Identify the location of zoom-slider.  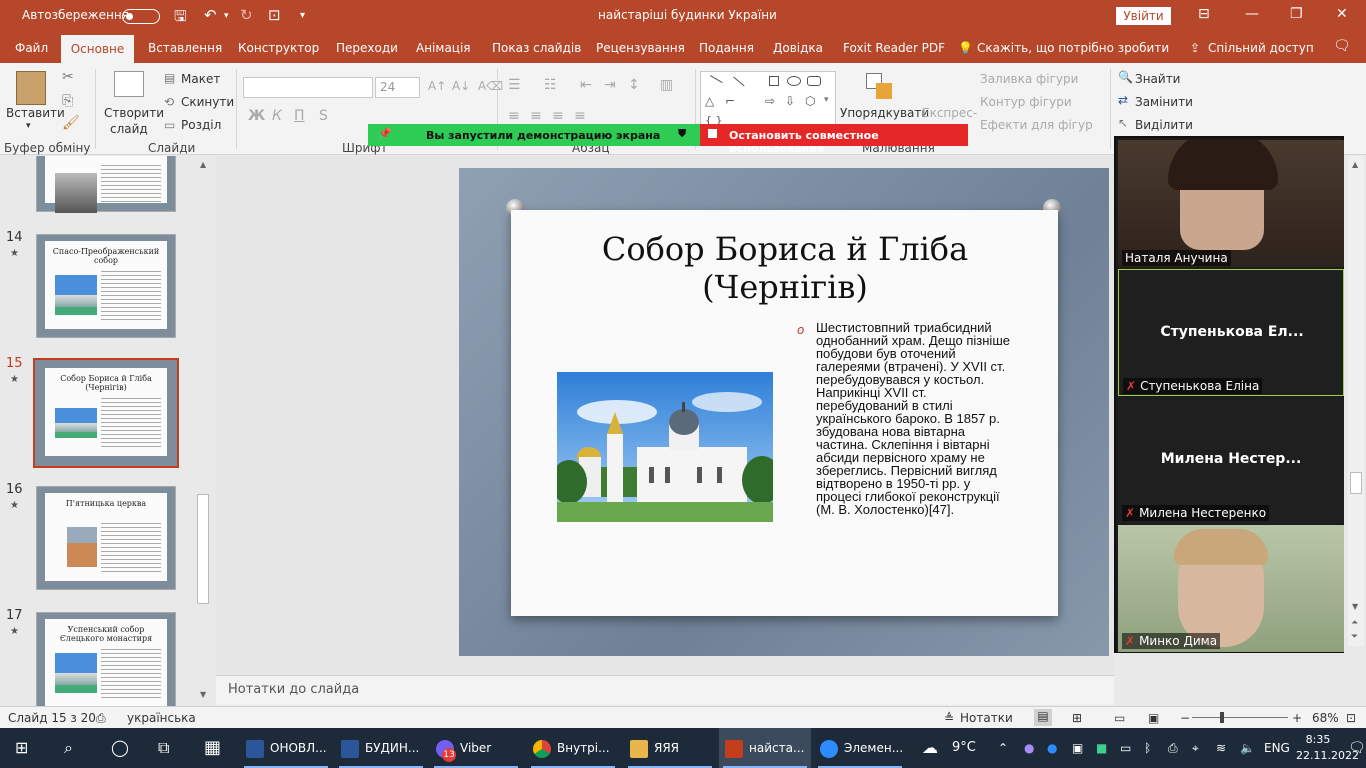
(1240, 717).